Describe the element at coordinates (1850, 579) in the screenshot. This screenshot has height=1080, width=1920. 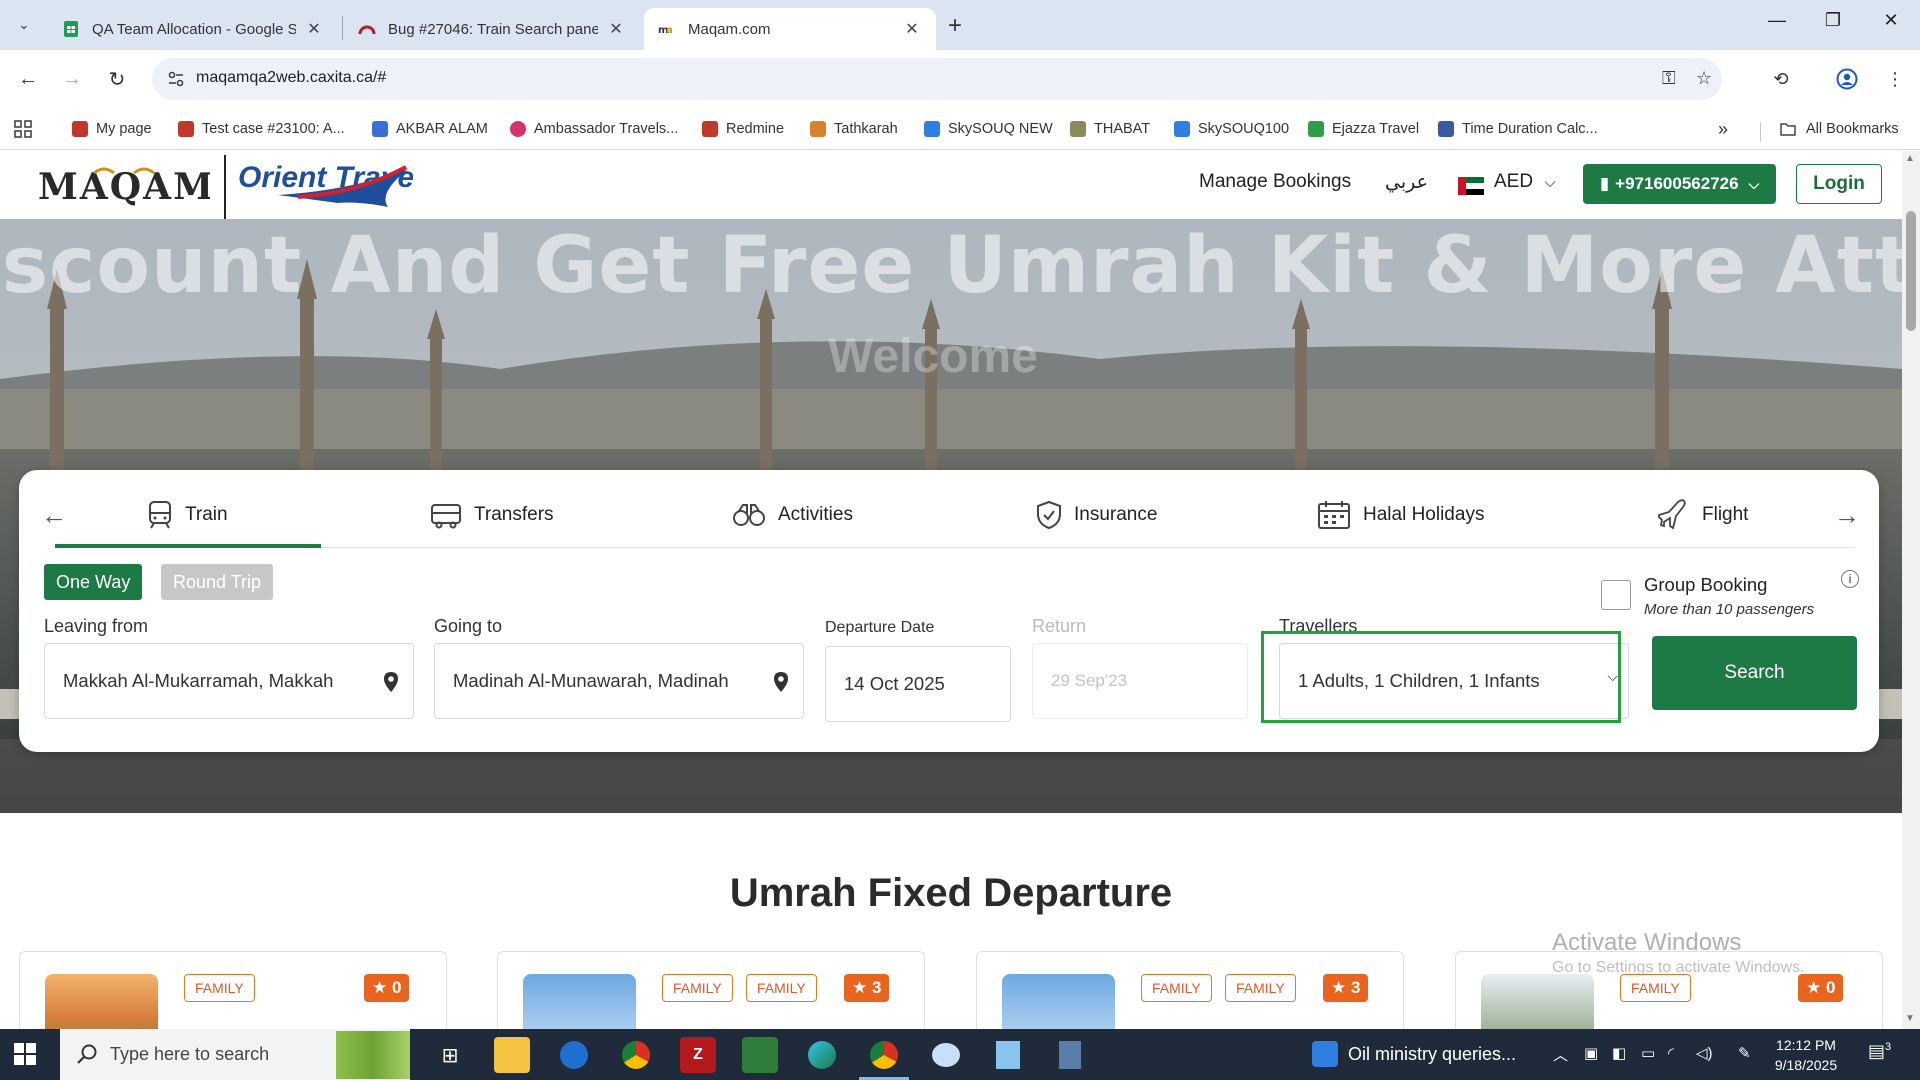
I see `info-icon: i` at that location.